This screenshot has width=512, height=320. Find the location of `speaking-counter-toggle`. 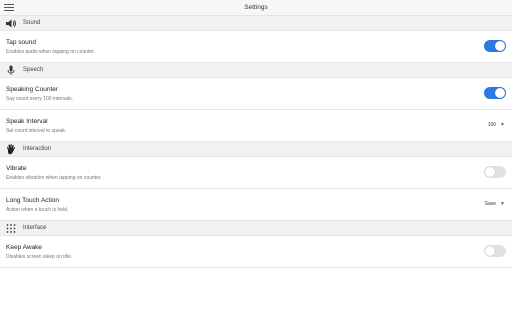

speaking-counter-toggle is located at coordinates (495, 93).